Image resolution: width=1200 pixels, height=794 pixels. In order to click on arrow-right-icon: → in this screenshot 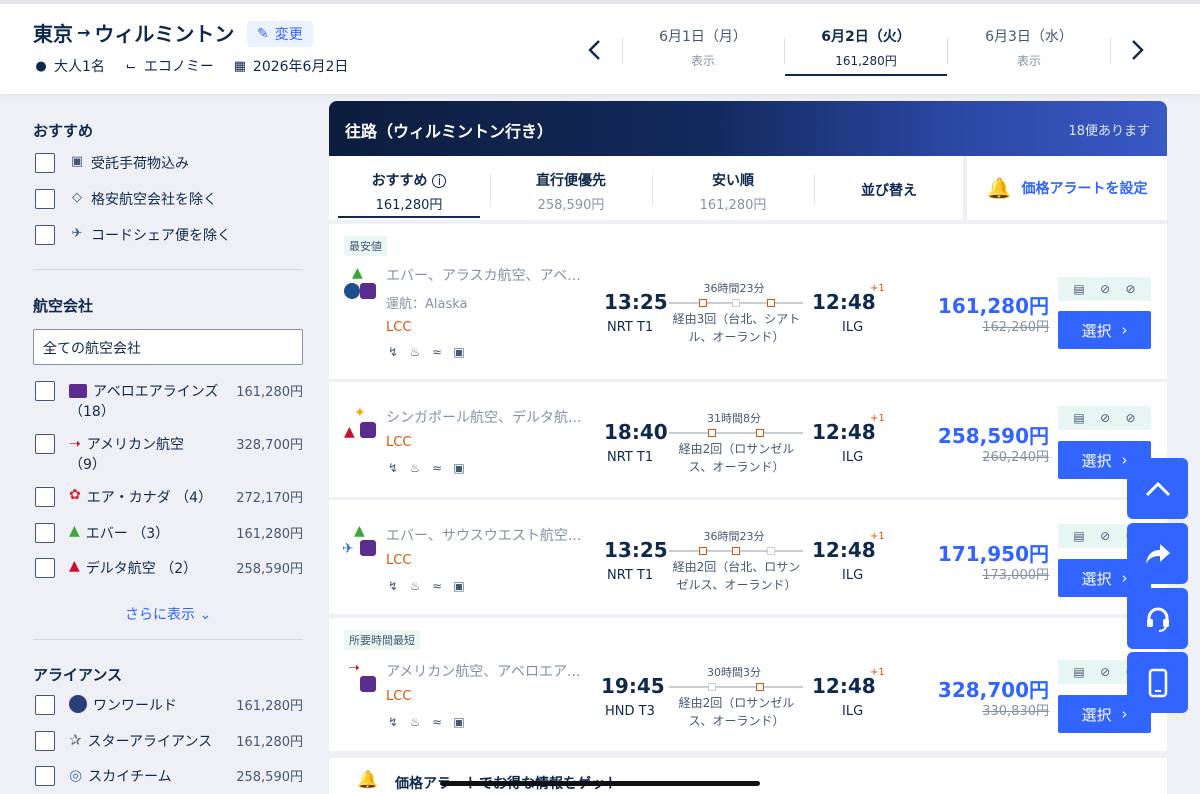, I will do `click(84, 32)`.